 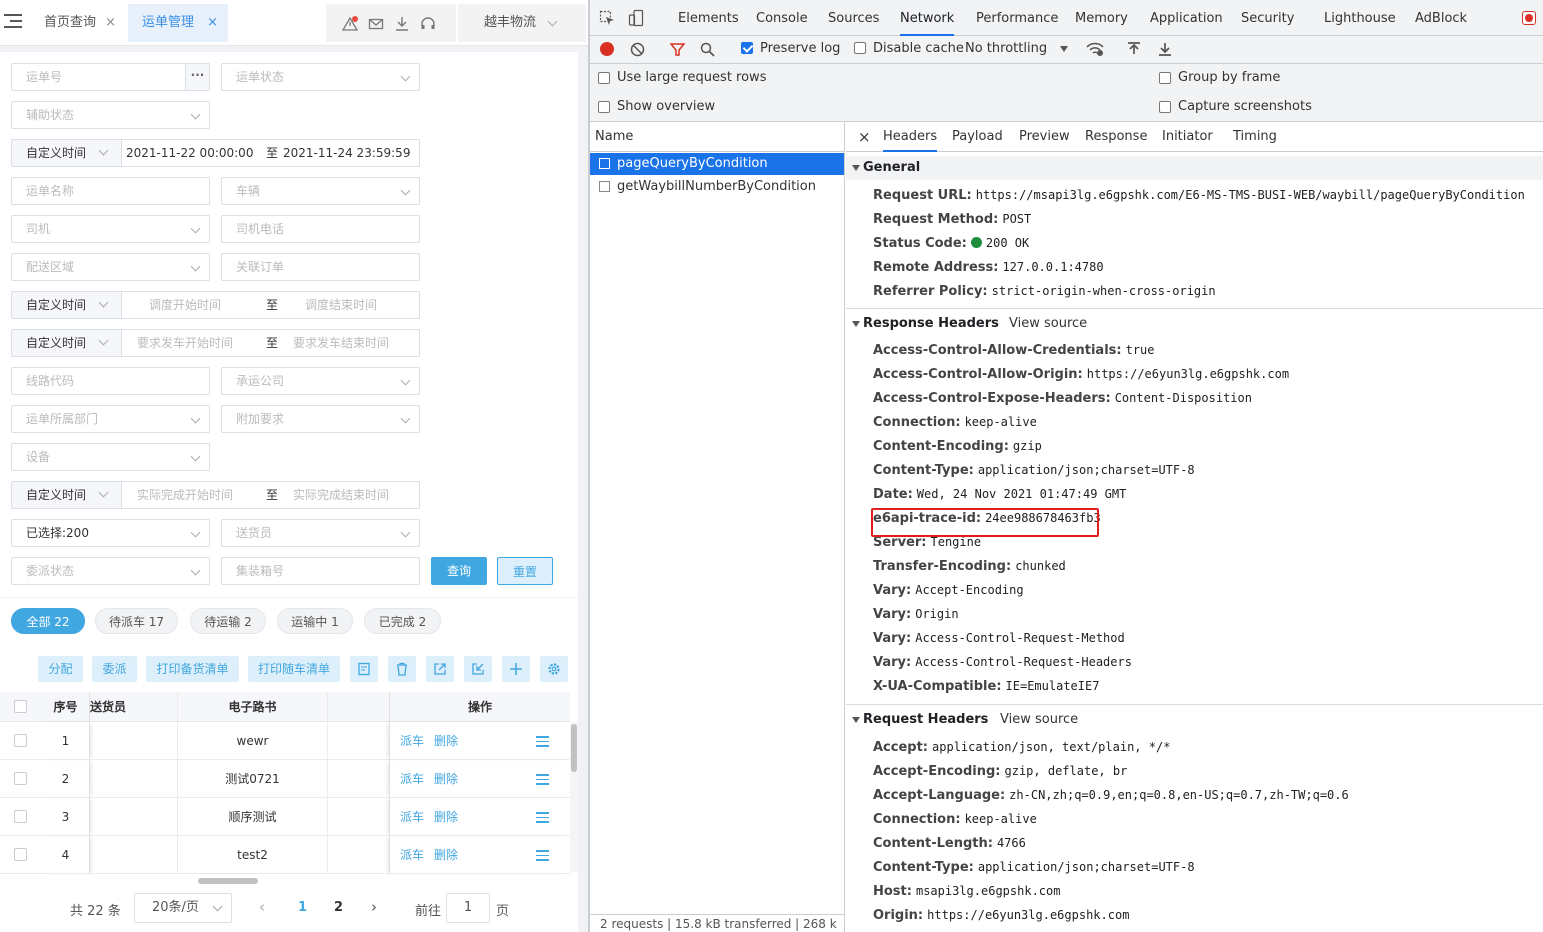 I want to click on dept-select: 运单所属部门, so click(x=110, y=419).